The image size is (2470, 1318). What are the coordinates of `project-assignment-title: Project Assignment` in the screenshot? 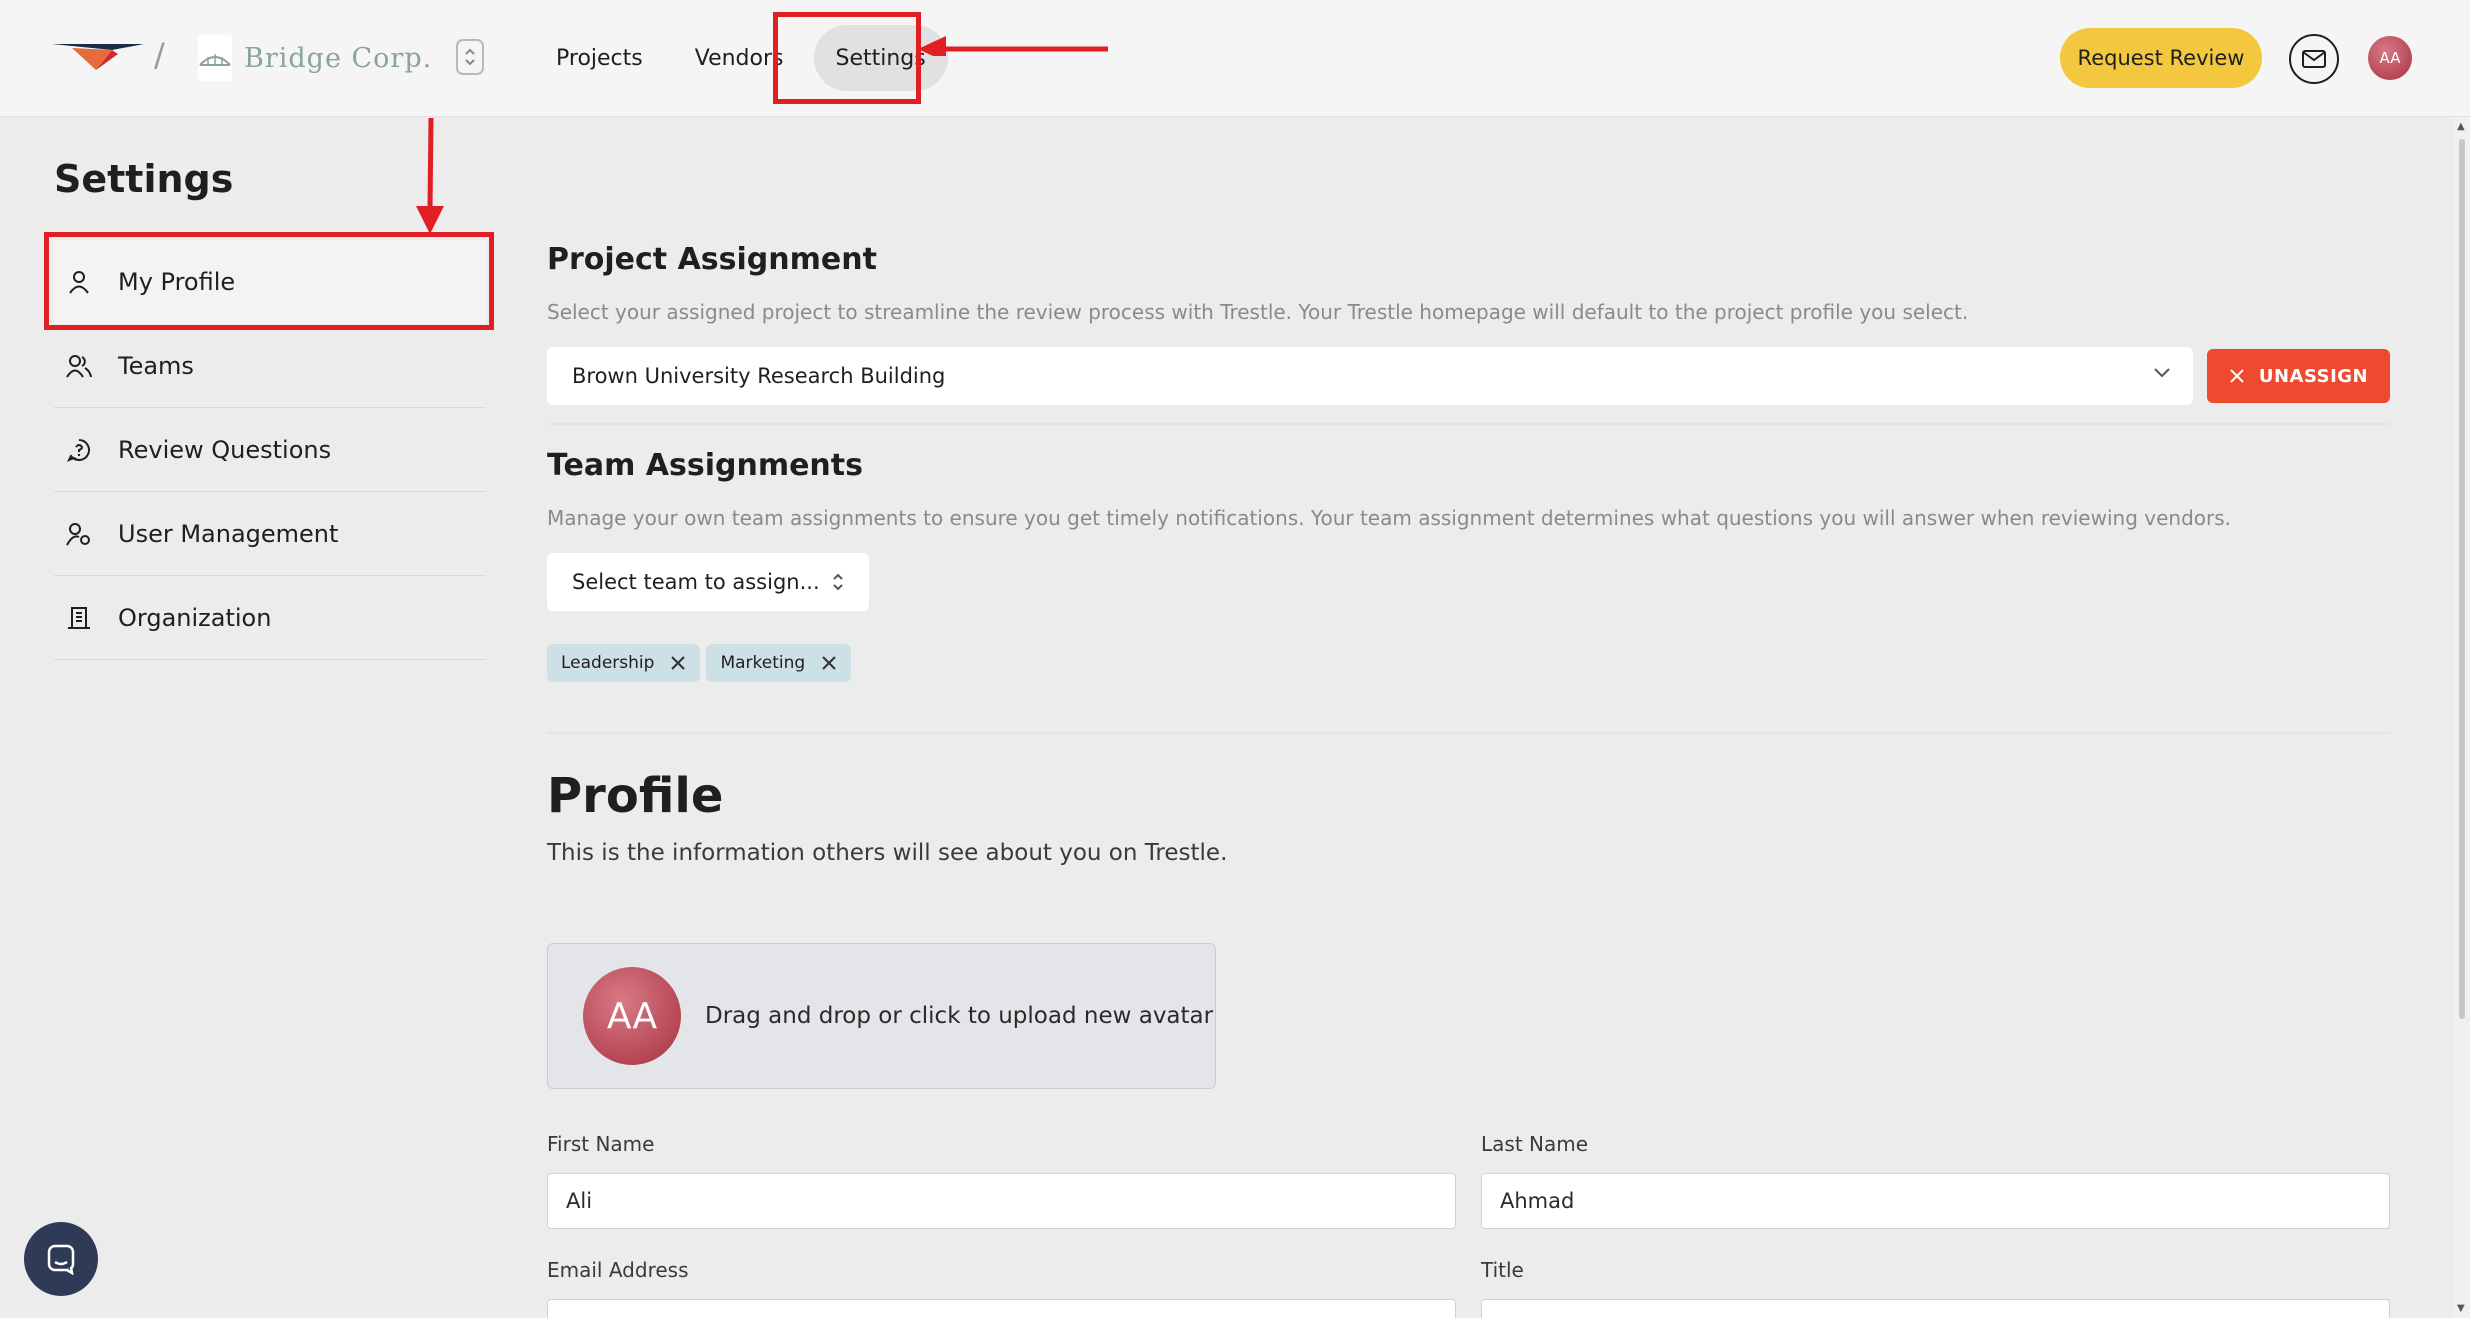 It's located at (712, 259).